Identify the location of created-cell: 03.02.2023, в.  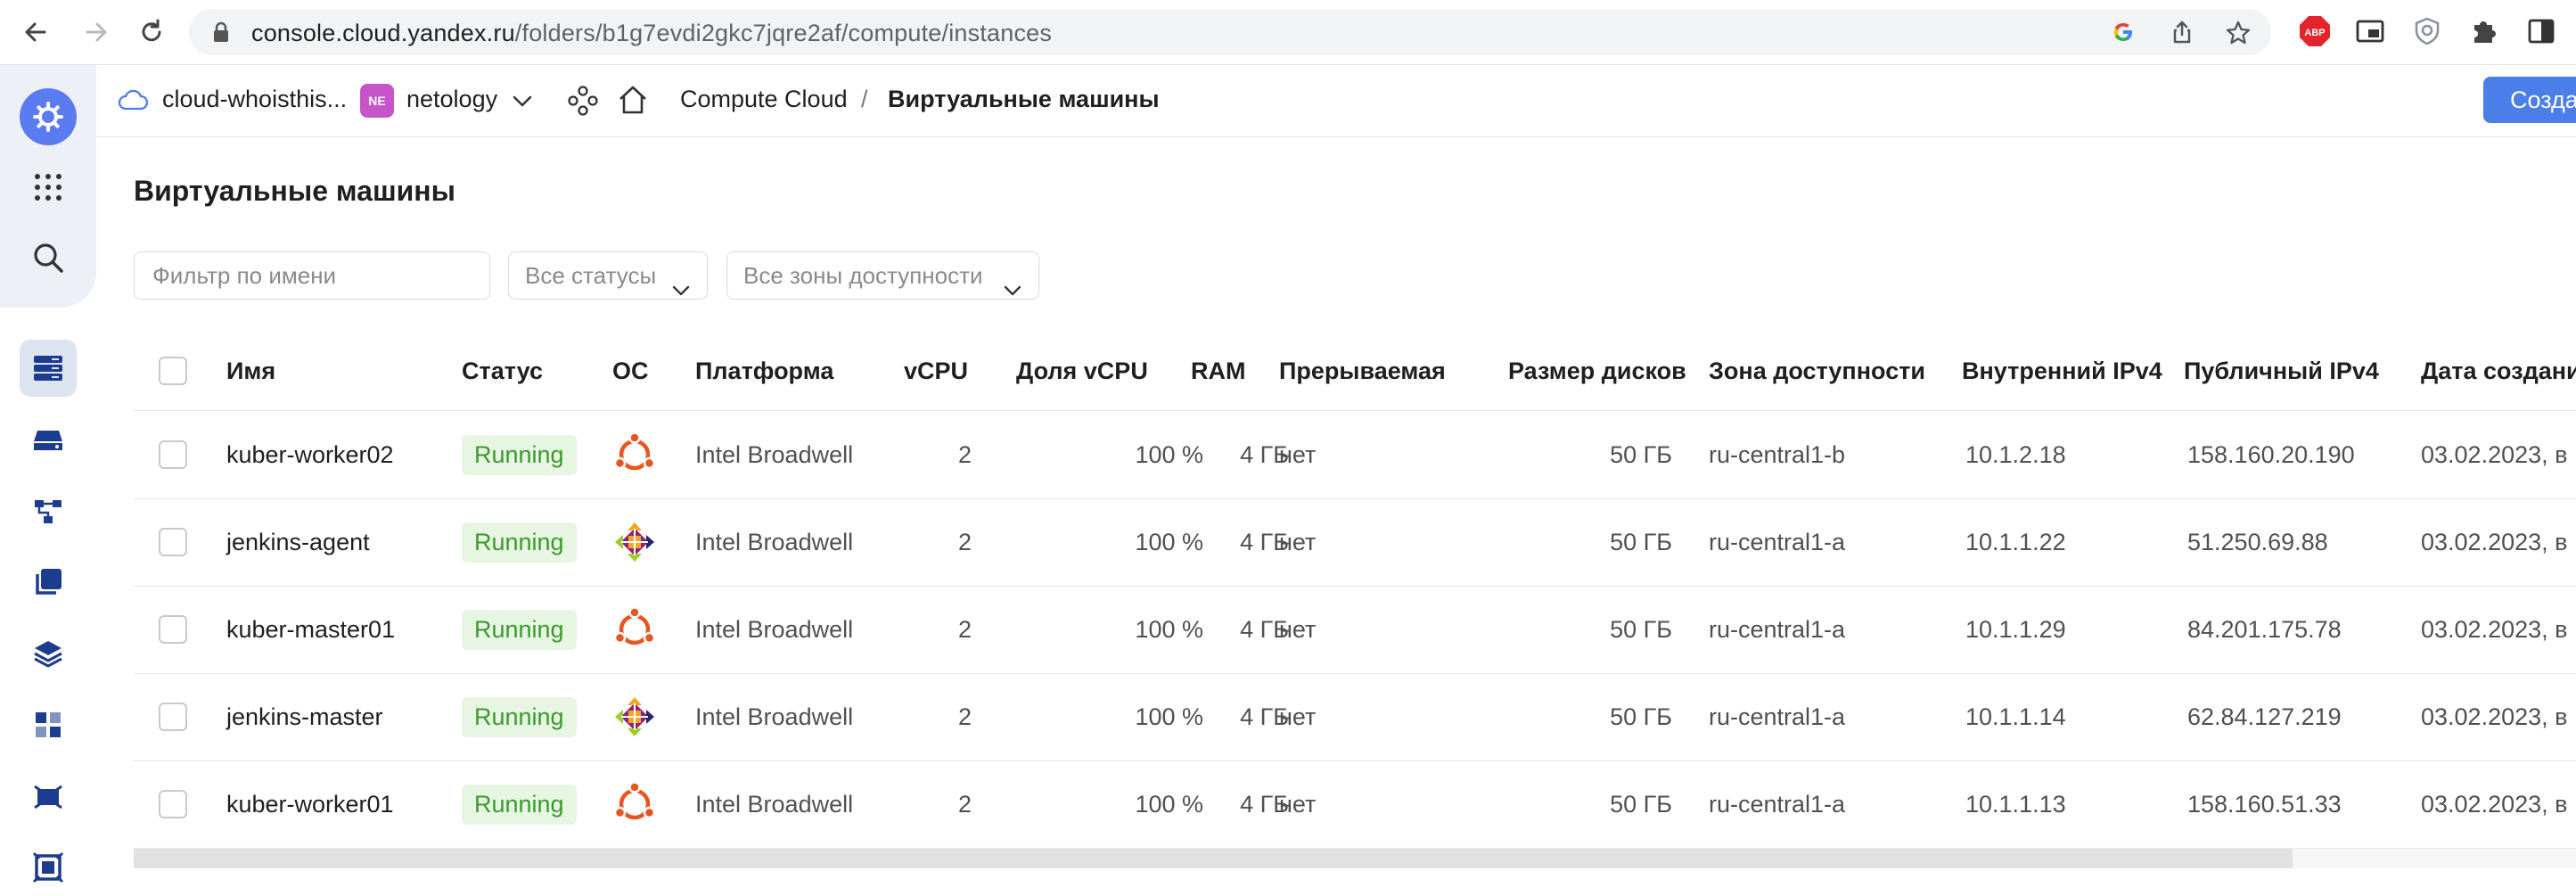
(2494, 629).